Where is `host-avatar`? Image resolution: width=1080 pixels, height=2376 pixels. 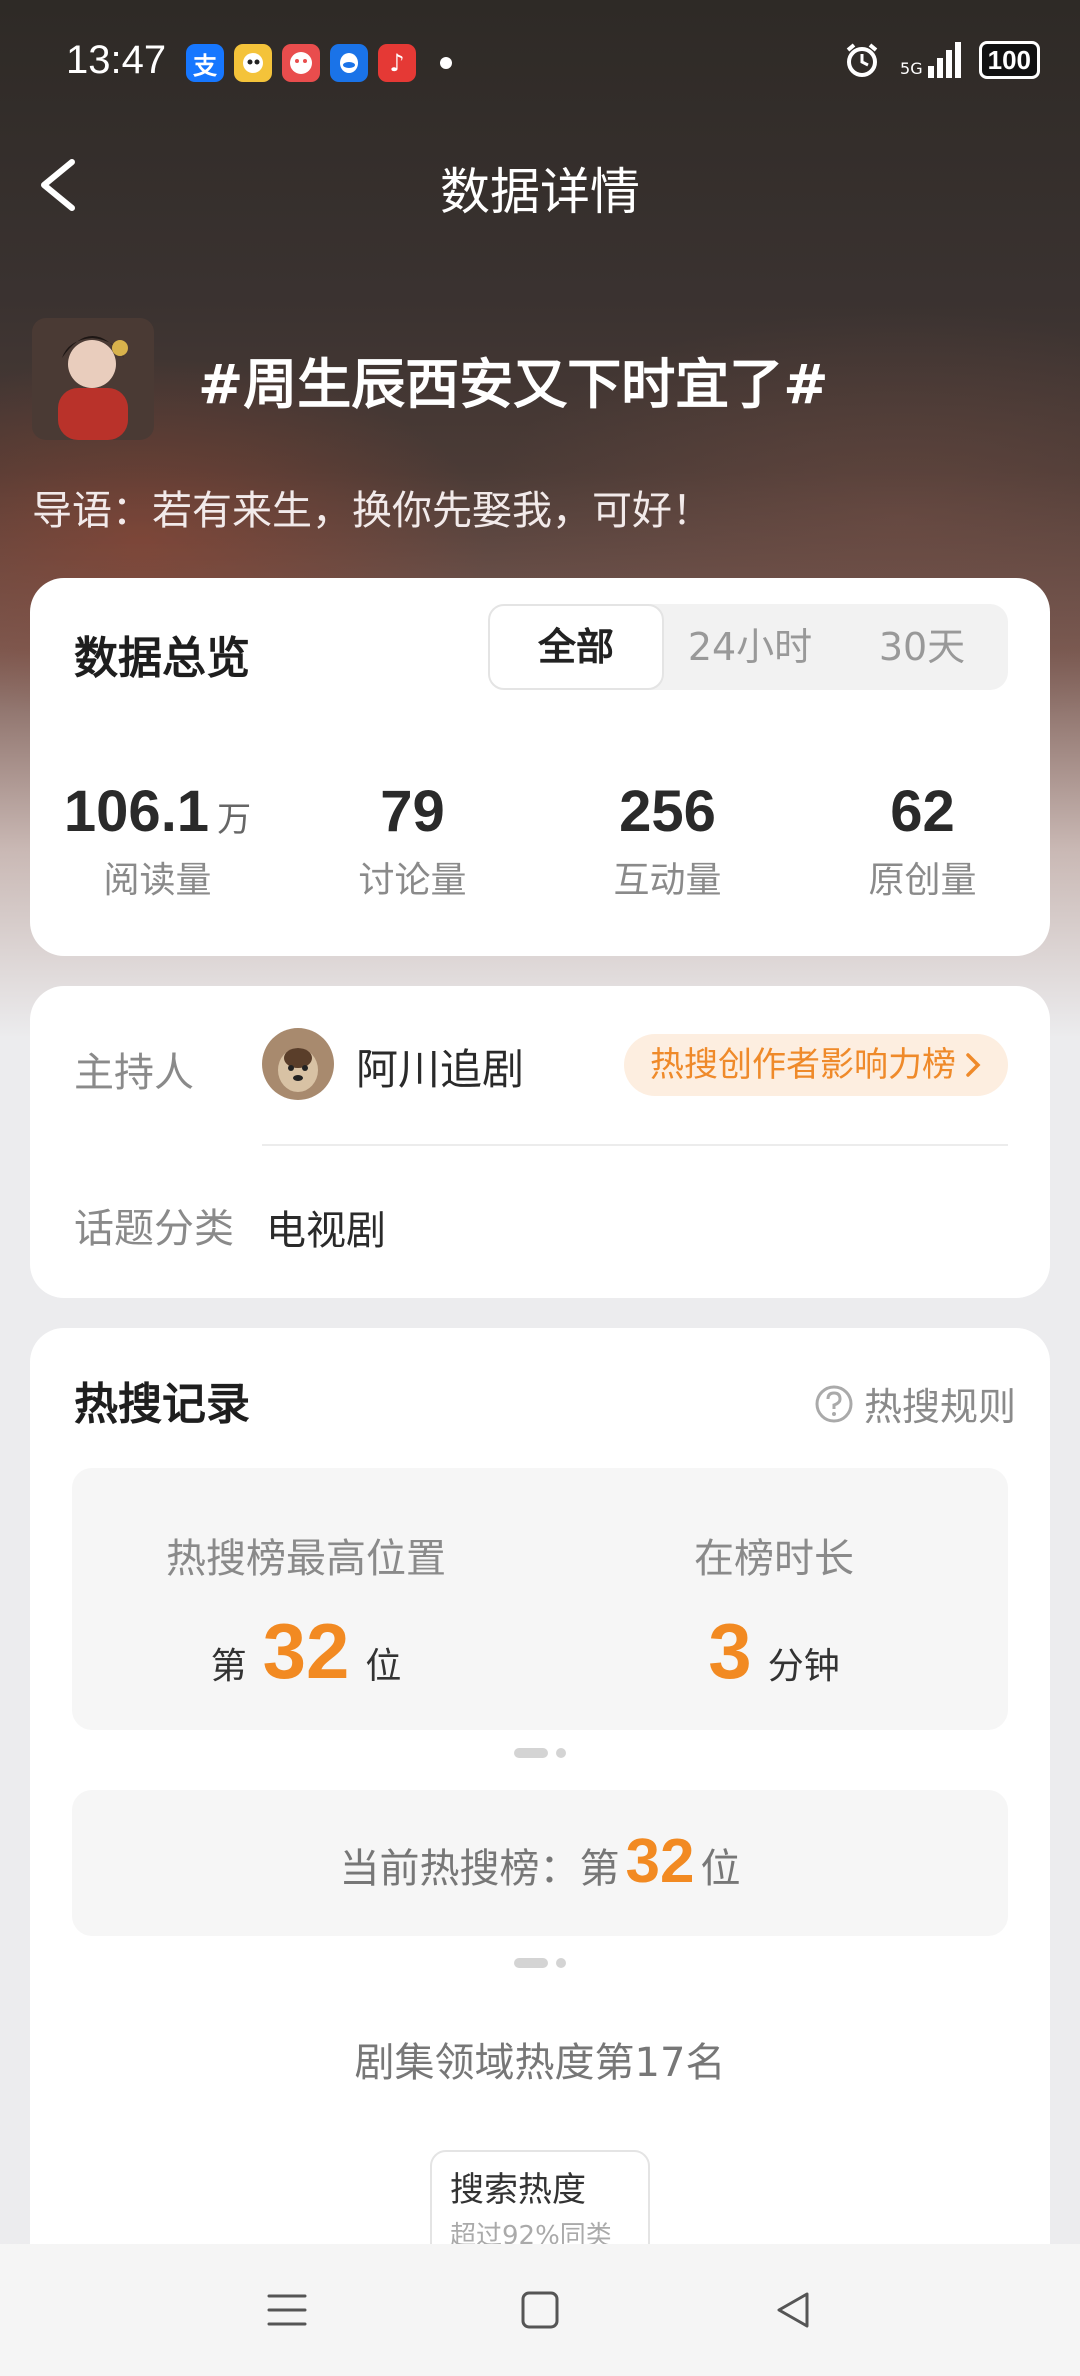 host-avatar is located at coordinates (298, 1064).